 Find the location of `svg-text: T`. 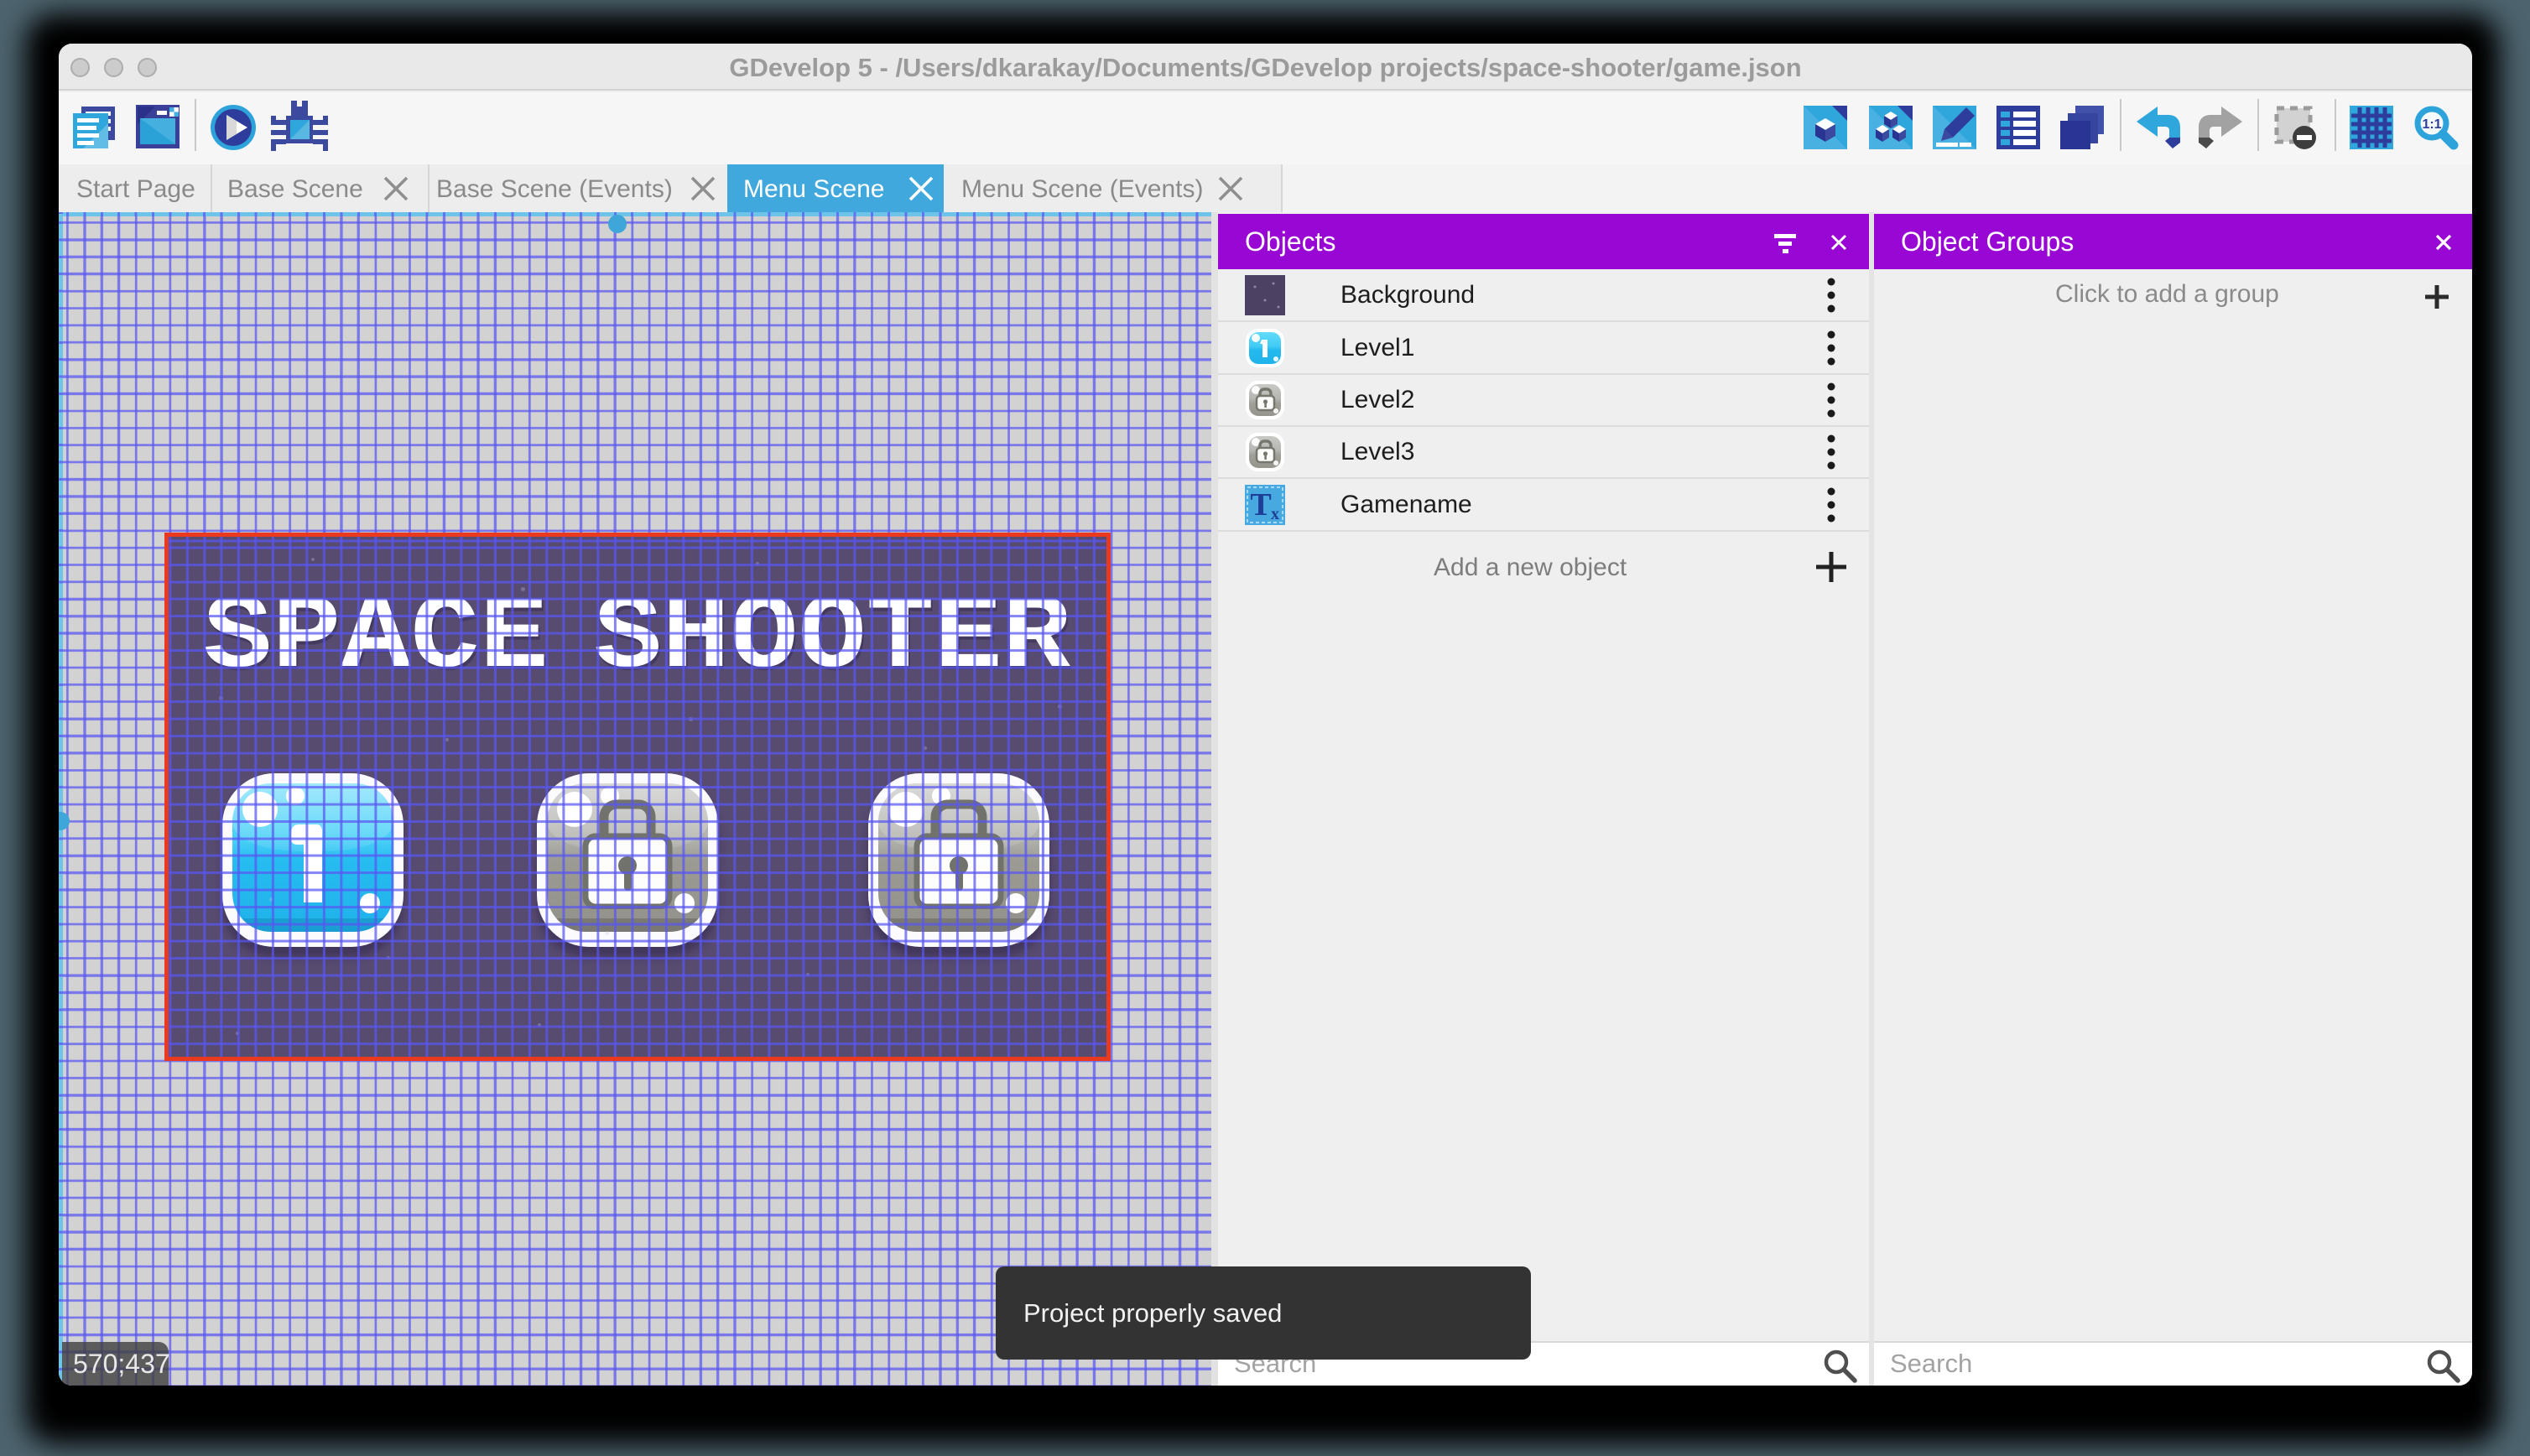

svg-text: T is located at coordinates (1260, 505).